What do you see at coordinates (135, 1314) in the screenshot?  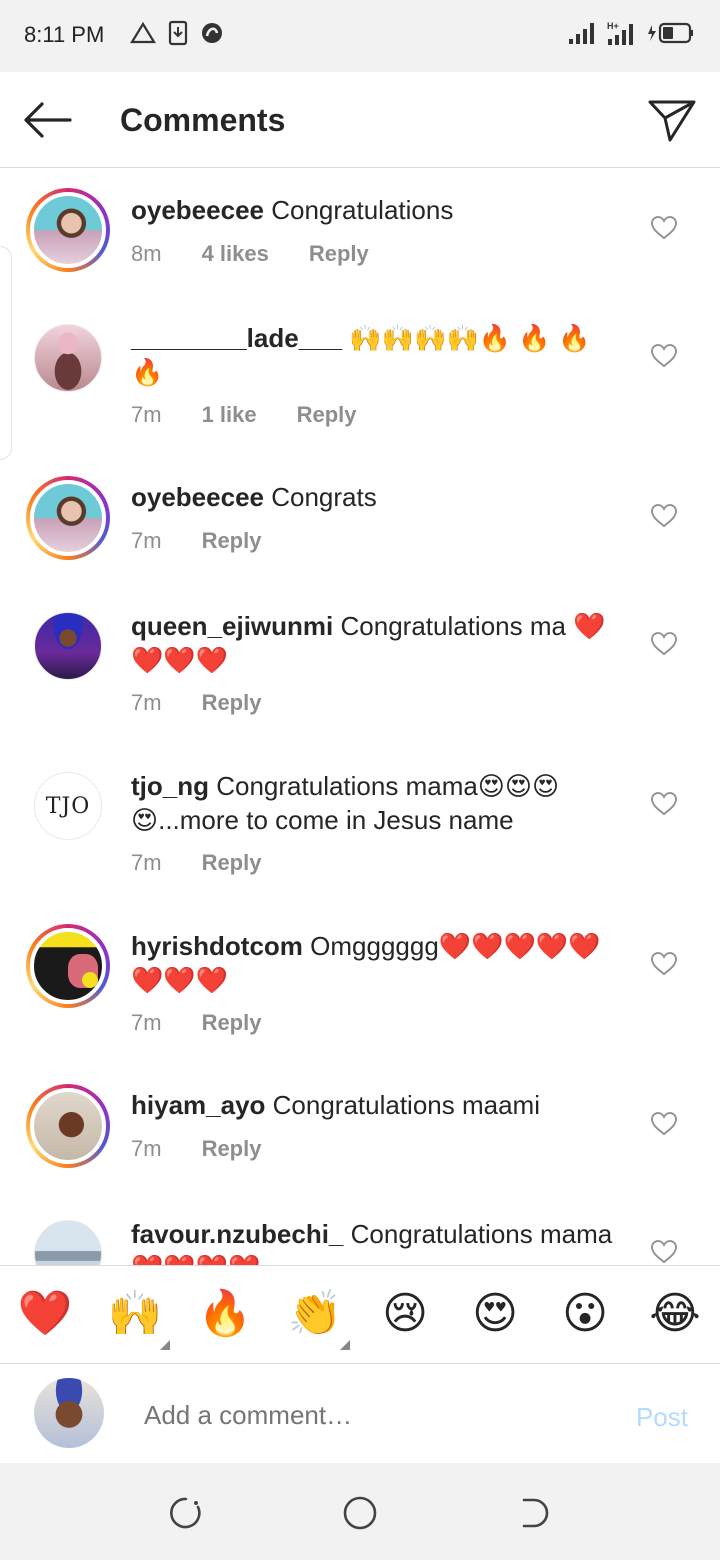 I see `emoji-raised-hands: 🙌` at bounding box center [135, 1314].